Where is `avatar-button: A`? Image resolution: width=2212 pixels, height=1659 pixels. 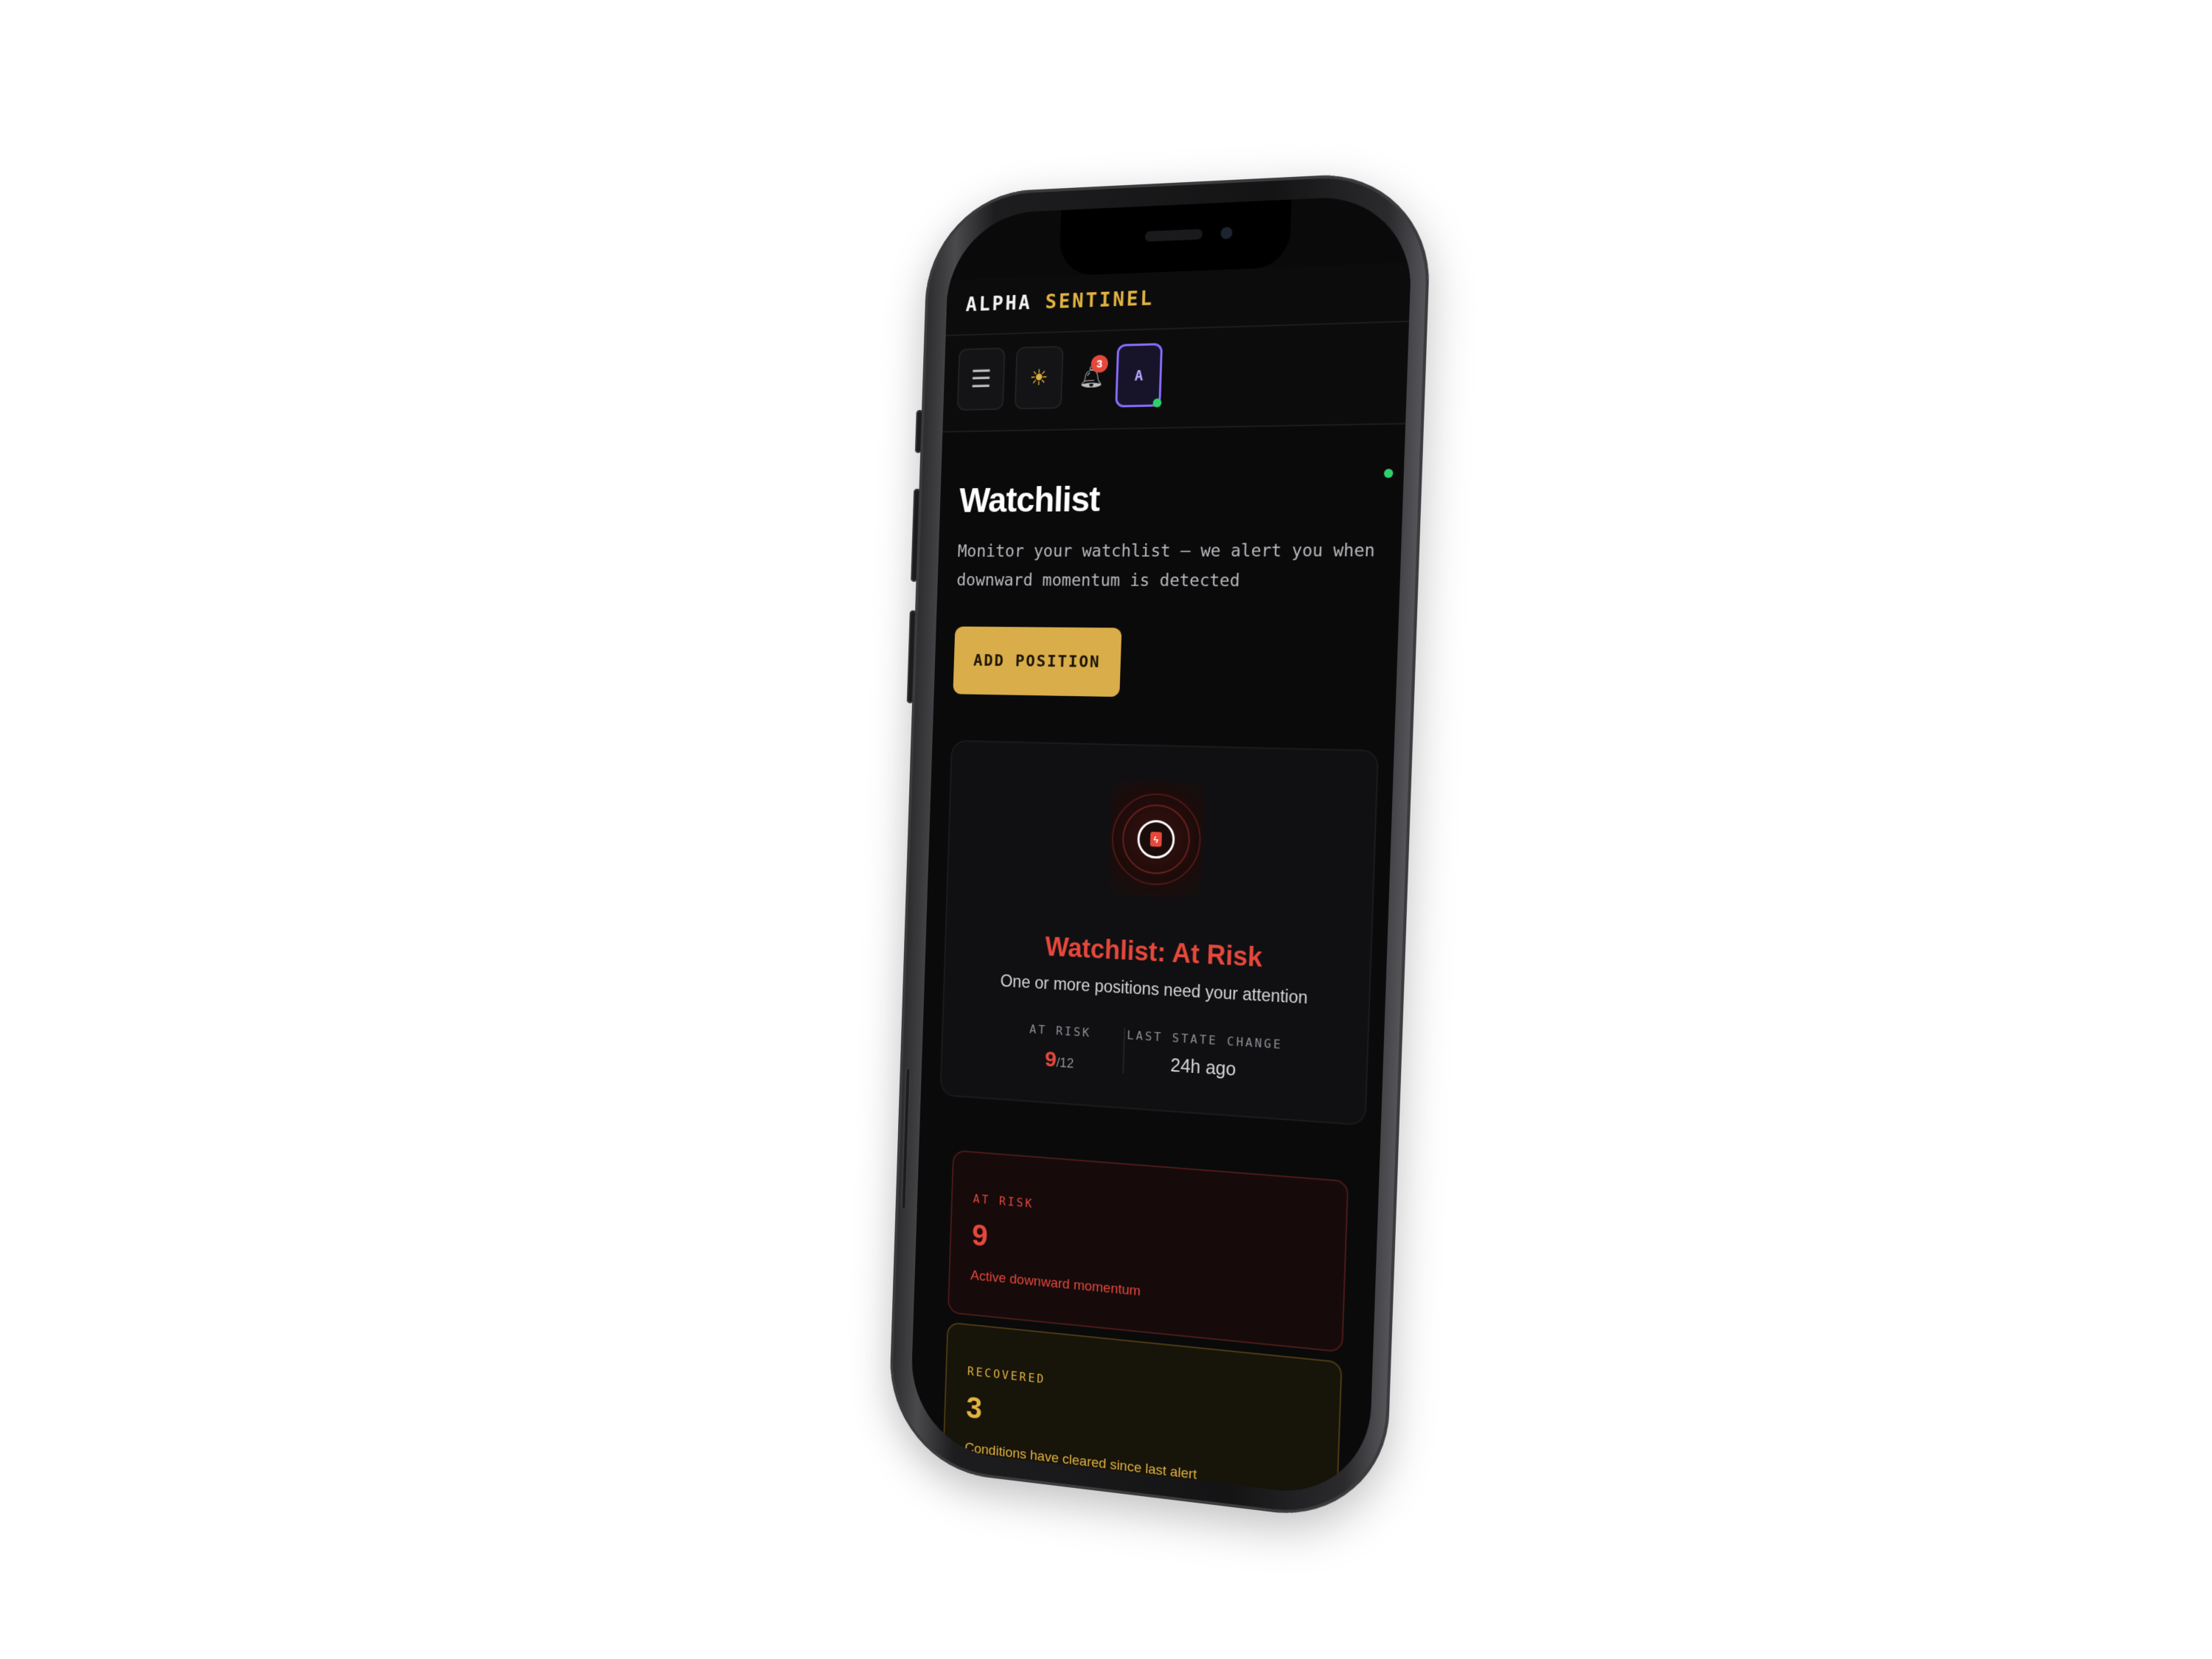
avatar-button: A is located at coordinates (1139, 375).